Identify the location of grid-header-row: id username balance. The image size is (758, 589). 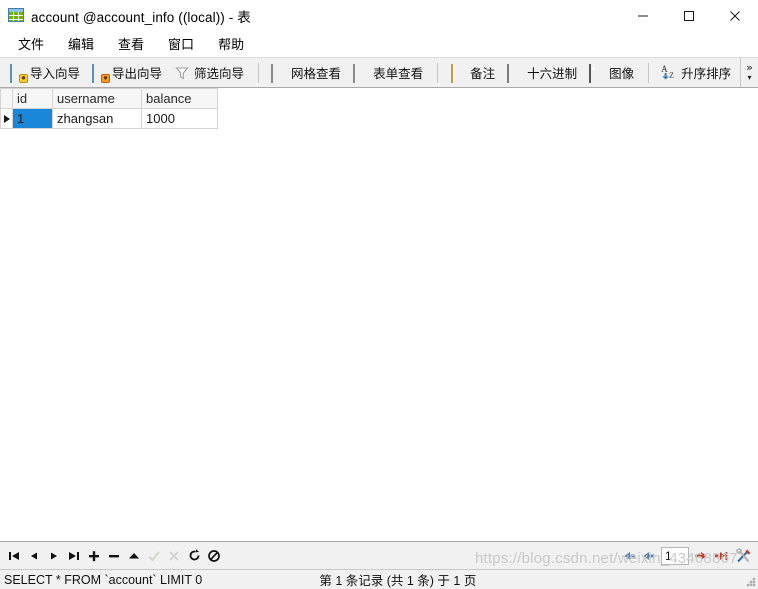
(109, 98).